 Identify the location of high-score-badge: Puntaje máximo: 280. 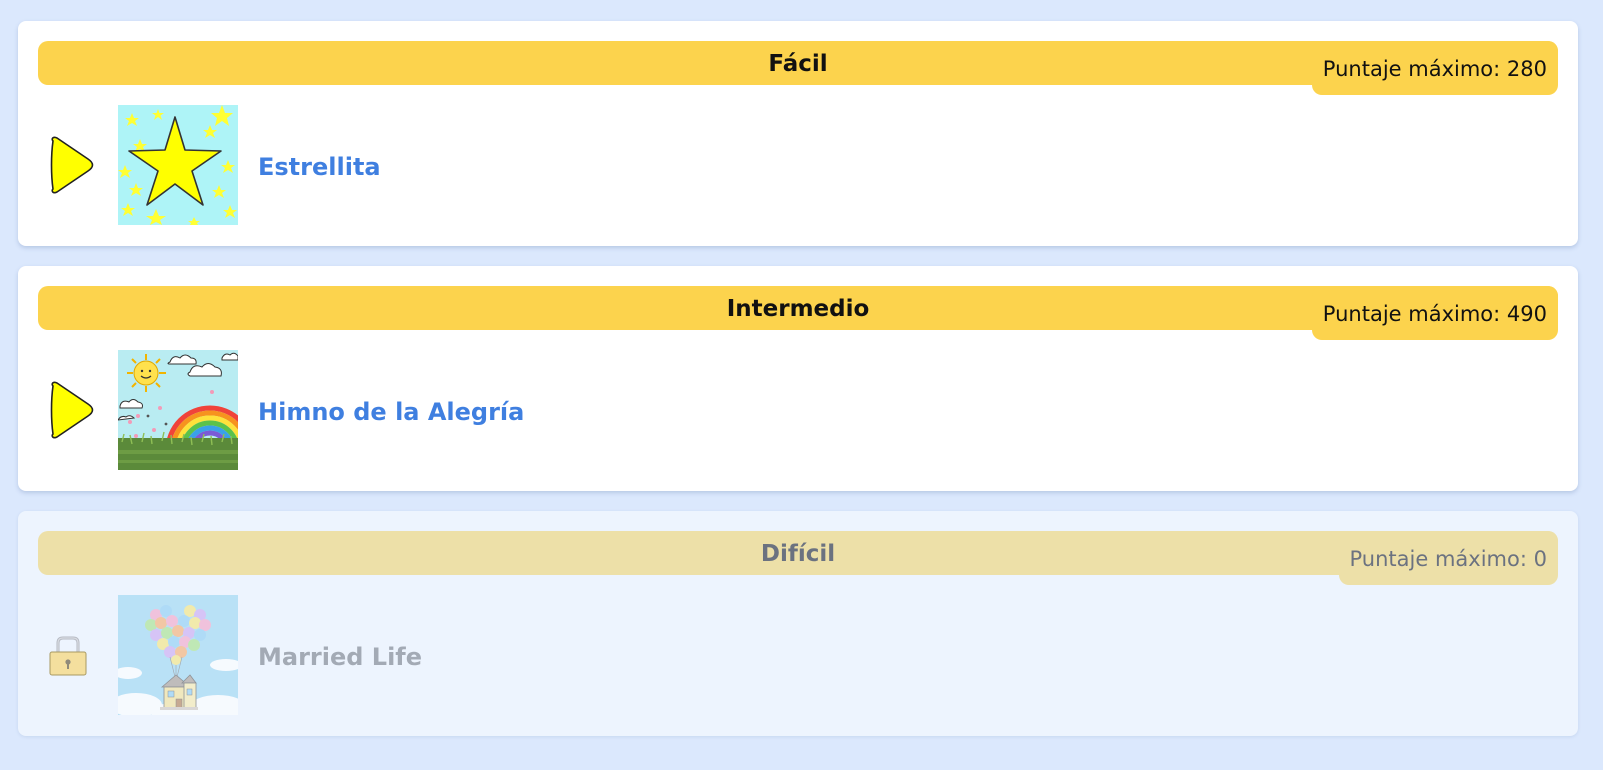
(1434, 68).